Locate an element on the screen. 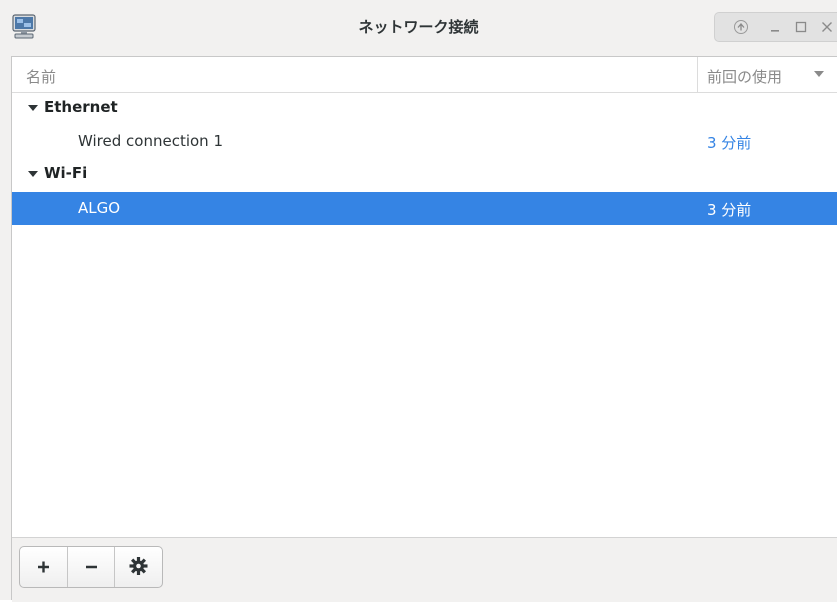 The image size is (837, 602). toolbar-button-group is located at coordinates (91, 567).